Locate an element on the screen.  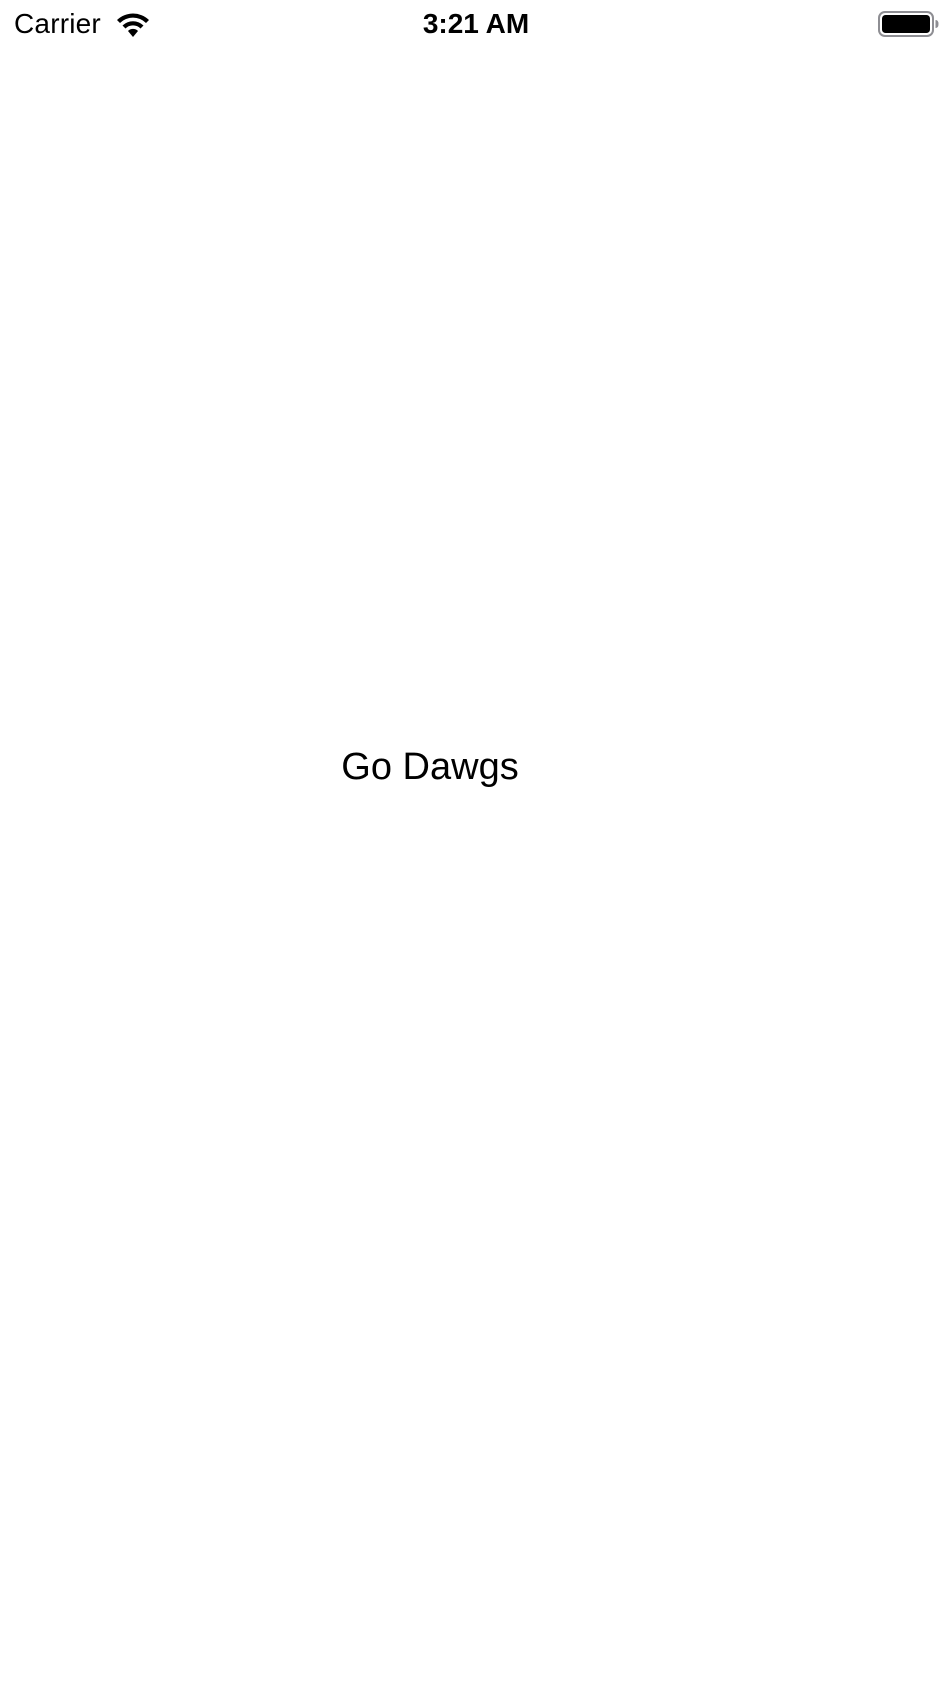
status-time: 3:21 AM is located at coordinates (476, 23).